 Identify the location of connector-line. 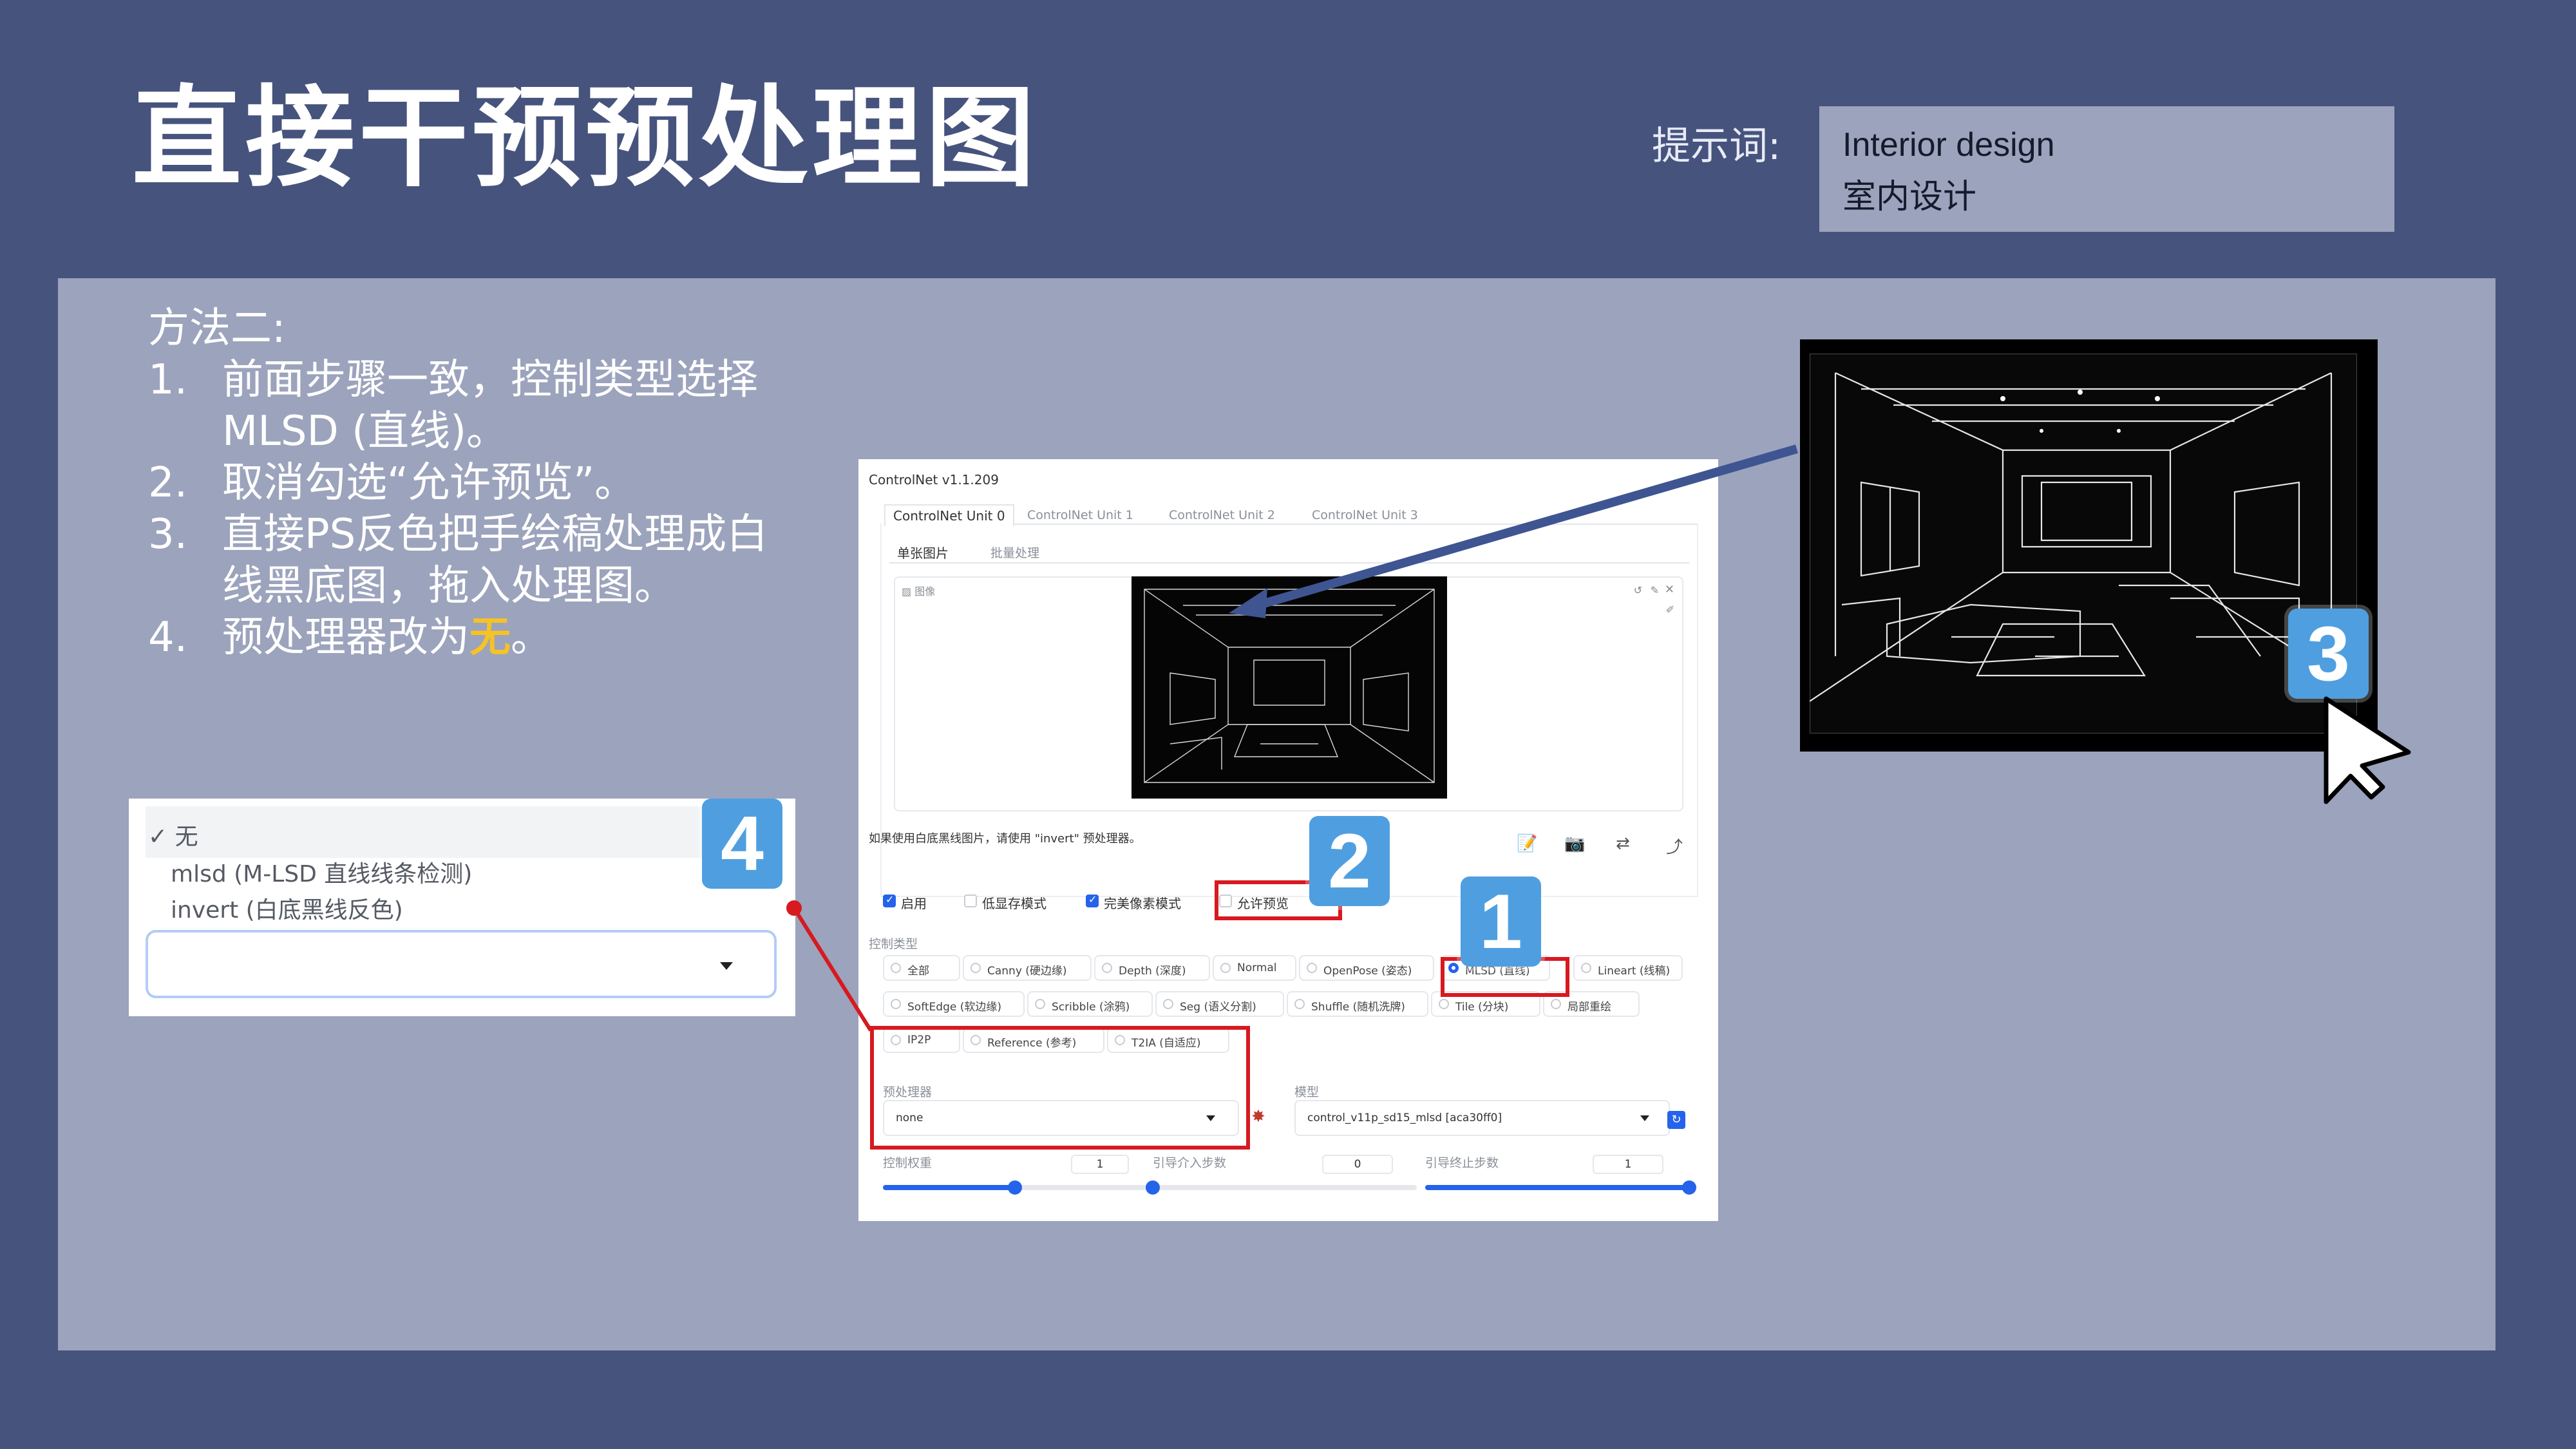
(833, 970).